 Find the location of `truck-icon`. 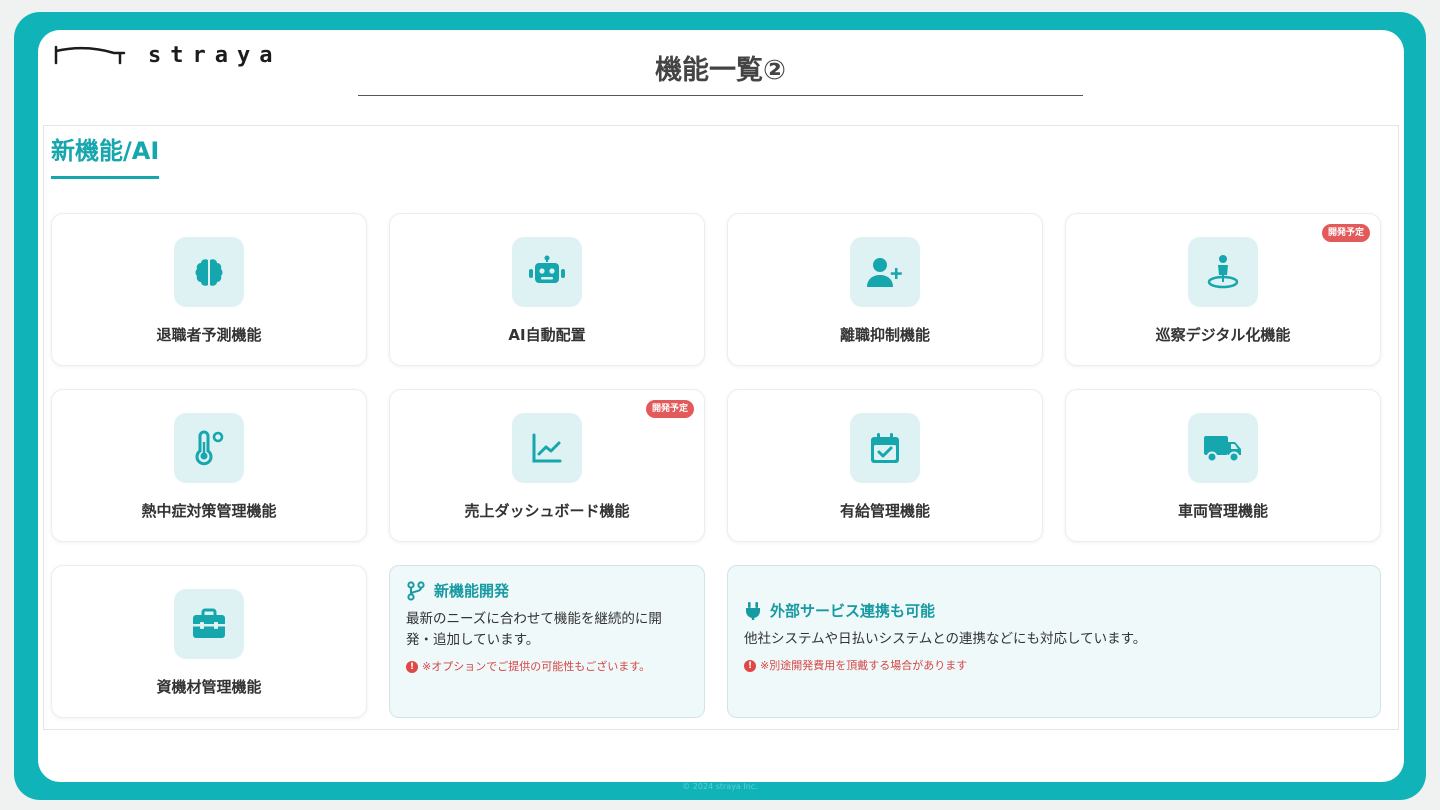

truck-icon is located at coordinates (1223, 448).